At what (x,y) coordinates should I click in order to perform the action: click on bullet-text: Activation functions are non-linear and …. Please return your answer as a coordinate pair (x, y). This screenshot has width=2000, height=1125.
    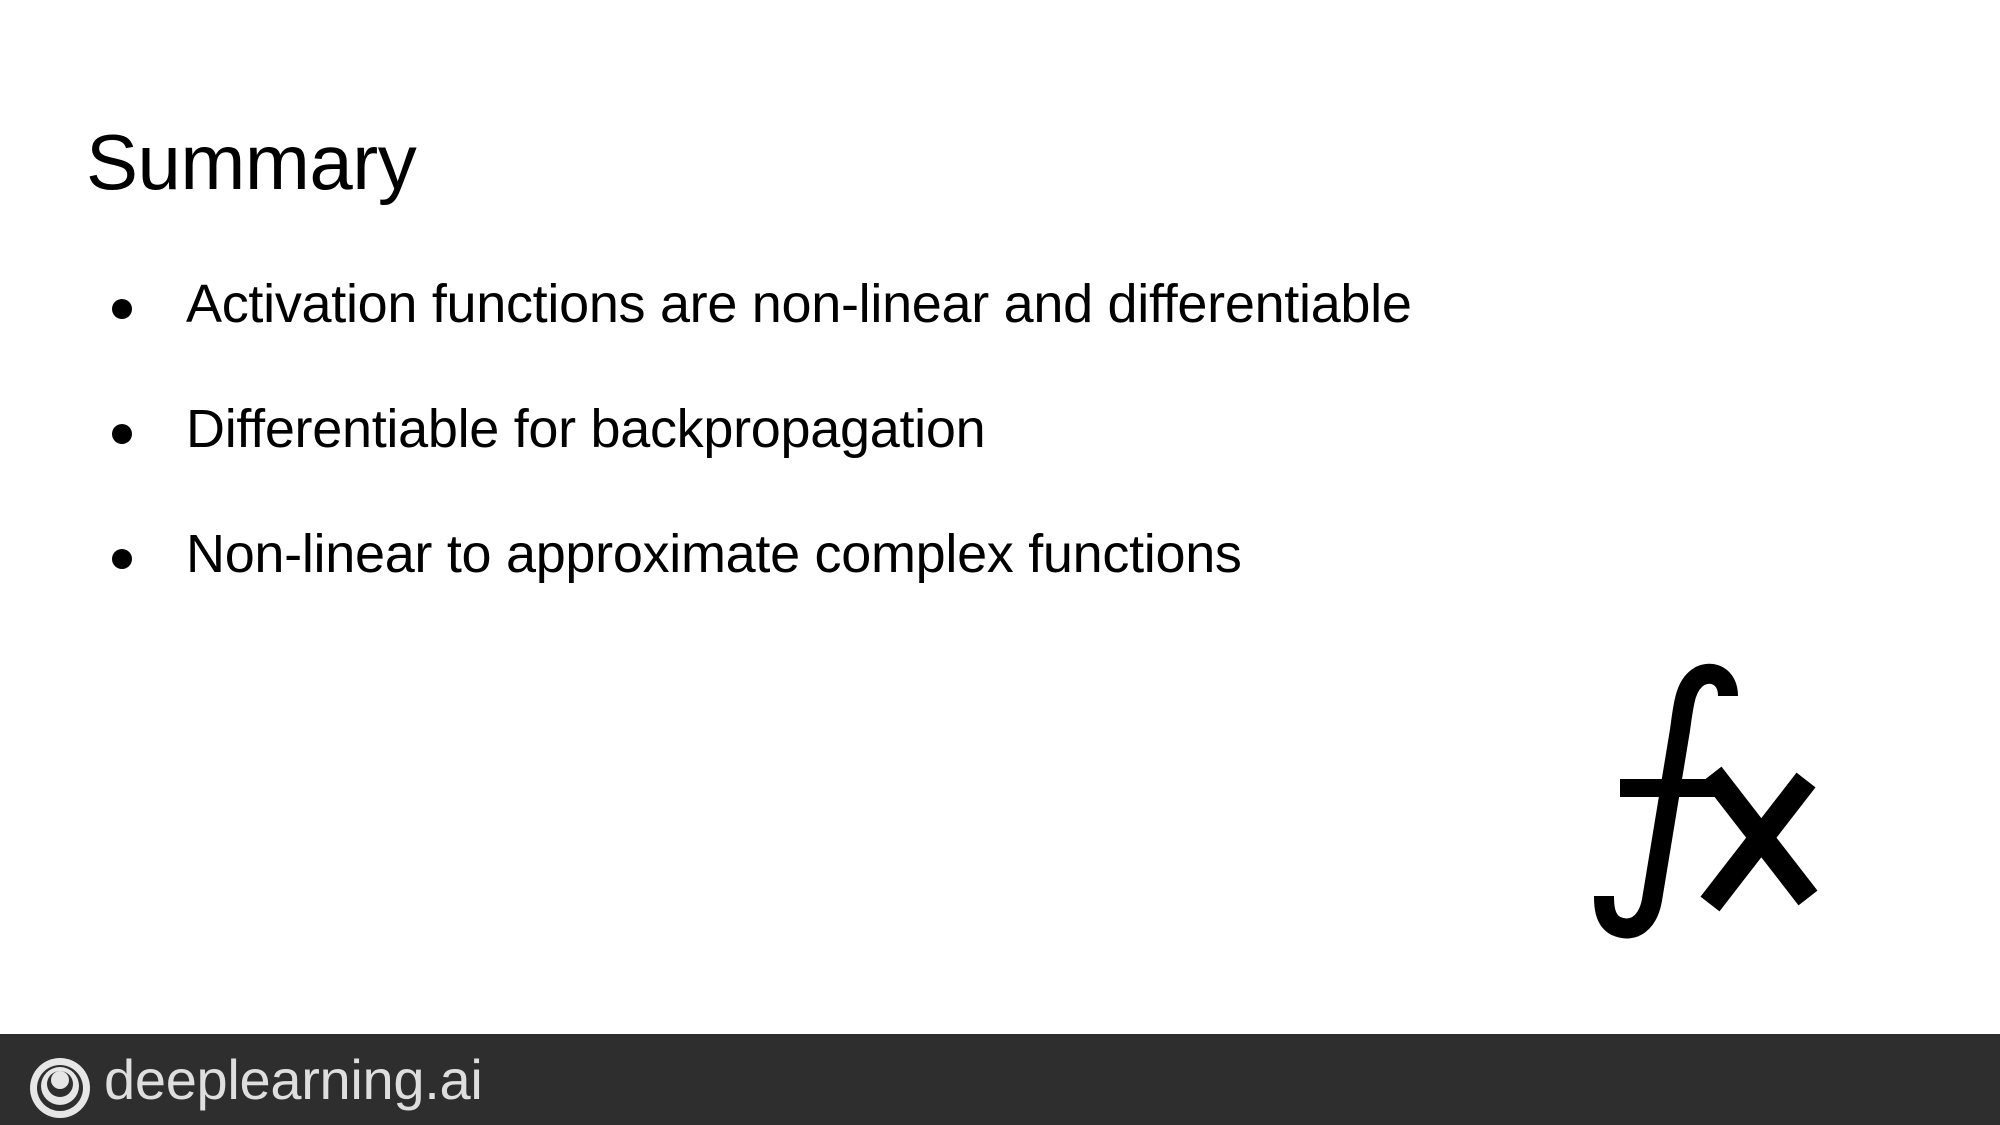
    Looking at the image, I should click on (799, 304).